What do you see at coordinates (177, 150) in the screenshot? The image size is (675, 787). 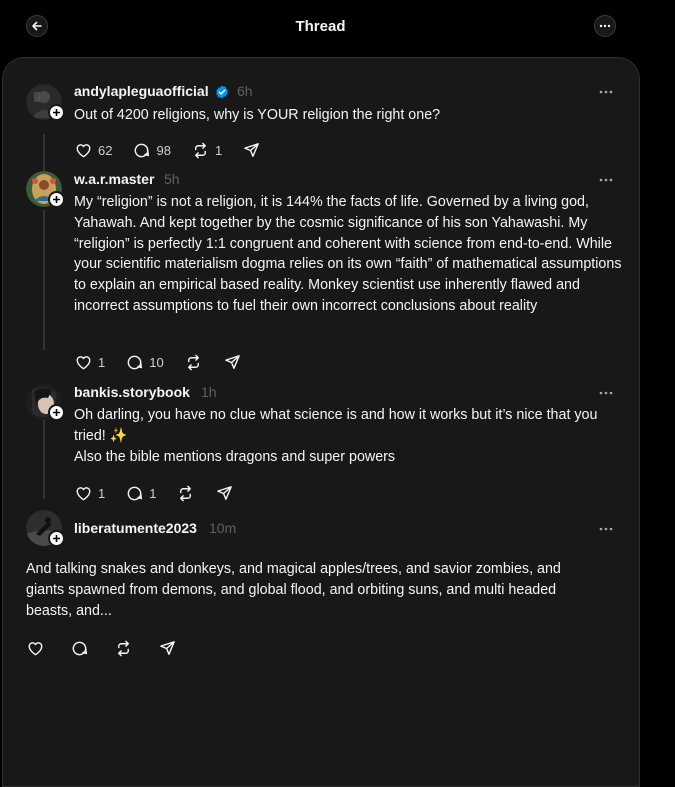 I see `post-actions: 62 98 1` at bounding box center [177, 150].